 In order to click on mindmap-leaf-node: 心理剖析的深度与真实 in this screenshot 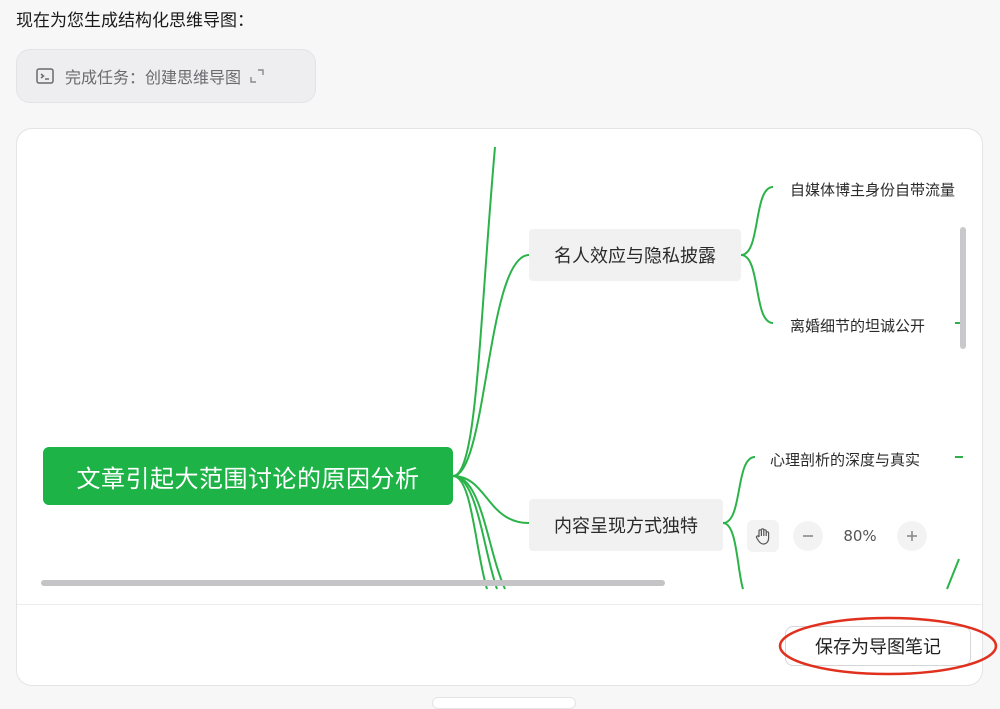, I will do `click(845, 459)`.